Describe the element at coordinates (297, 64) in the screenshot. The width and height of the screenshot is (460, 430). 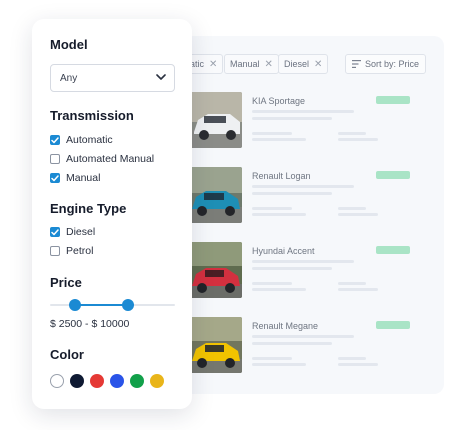
I see `chip-label: Diesel` at that location.